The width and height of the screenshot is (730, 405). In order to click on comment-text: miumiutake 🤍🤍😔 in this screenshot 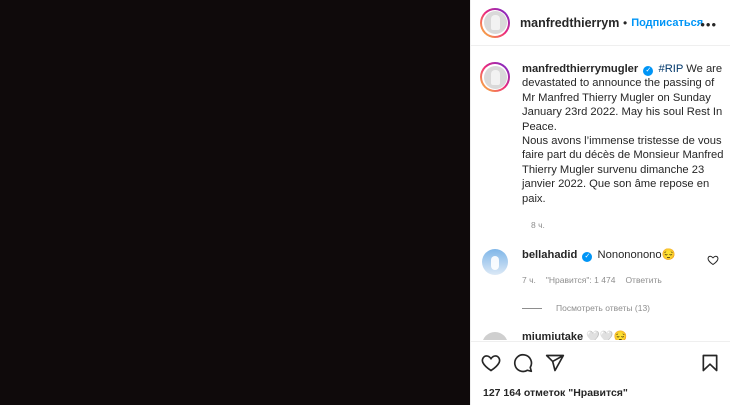, I will do `click(623, 335)`.